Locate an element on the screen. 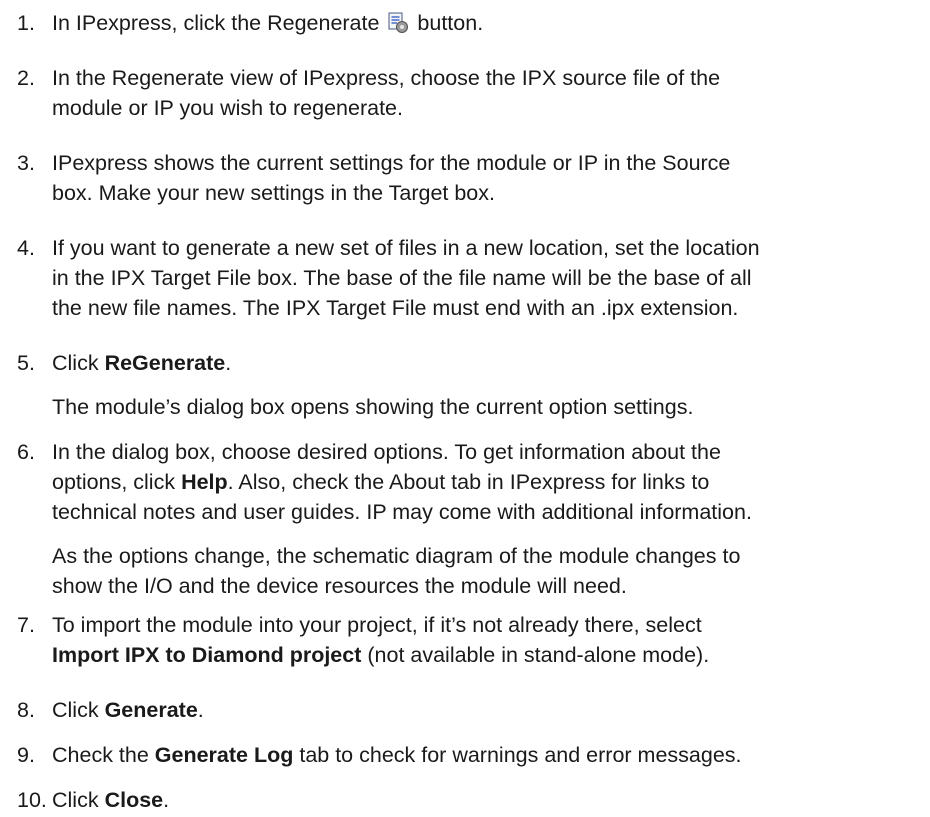 The width and height of the screenshot is (930, 817). step-number: 3. is located at coordinates (26, 163).